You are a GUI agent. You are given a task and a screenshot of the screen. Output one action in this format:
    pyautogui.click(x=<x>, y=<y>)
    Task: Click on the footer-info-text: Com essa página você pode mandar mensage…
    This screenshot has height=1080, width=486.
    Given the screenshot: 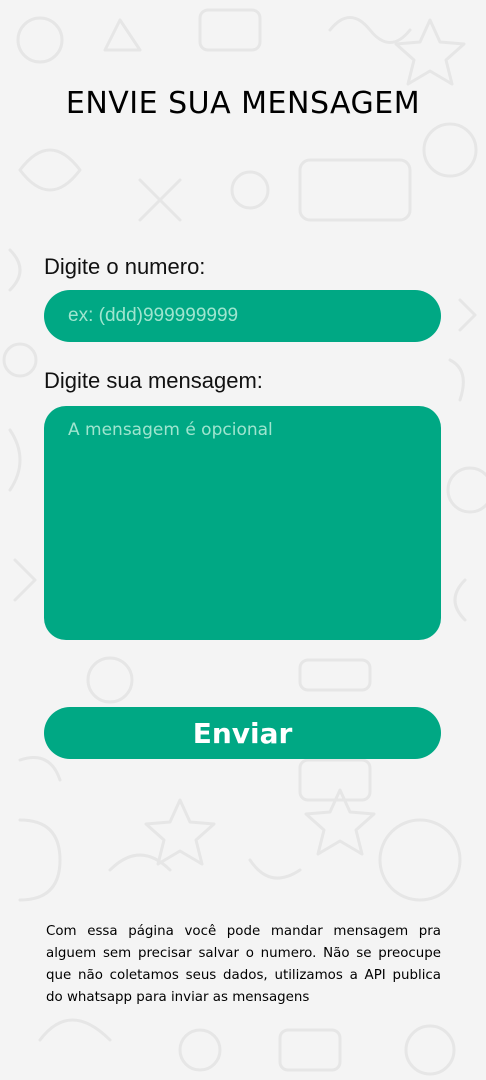 What is the action you would take?
    pyautogui.click(x=243, y=964)
    